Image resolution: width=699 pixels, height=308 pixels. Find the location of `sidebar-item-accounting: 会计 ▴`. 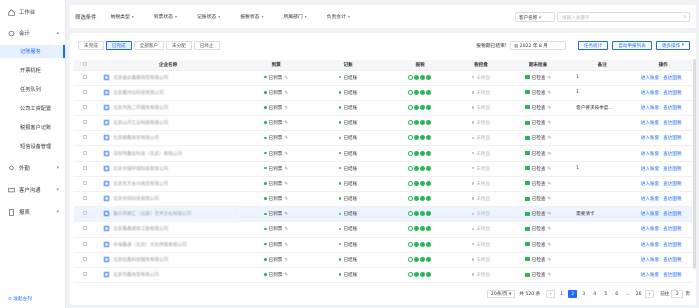

sidebar-item-accounting: 会计 ▴ is located at coordinates (32, 33).